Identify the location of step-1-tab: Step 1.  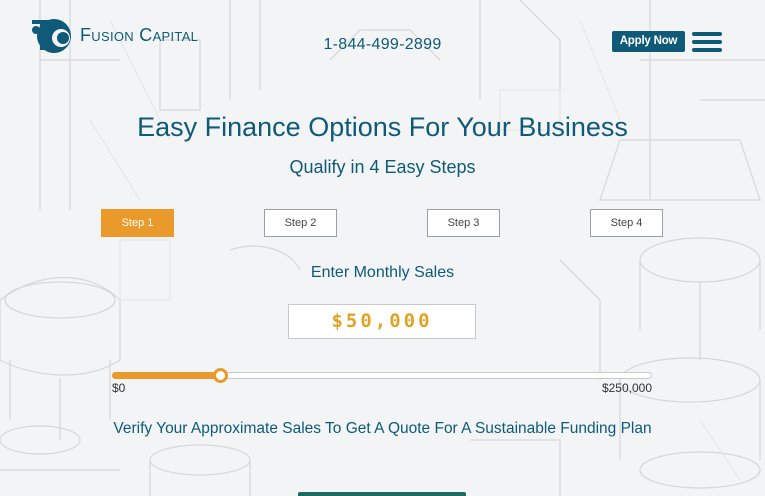
(137, 223).